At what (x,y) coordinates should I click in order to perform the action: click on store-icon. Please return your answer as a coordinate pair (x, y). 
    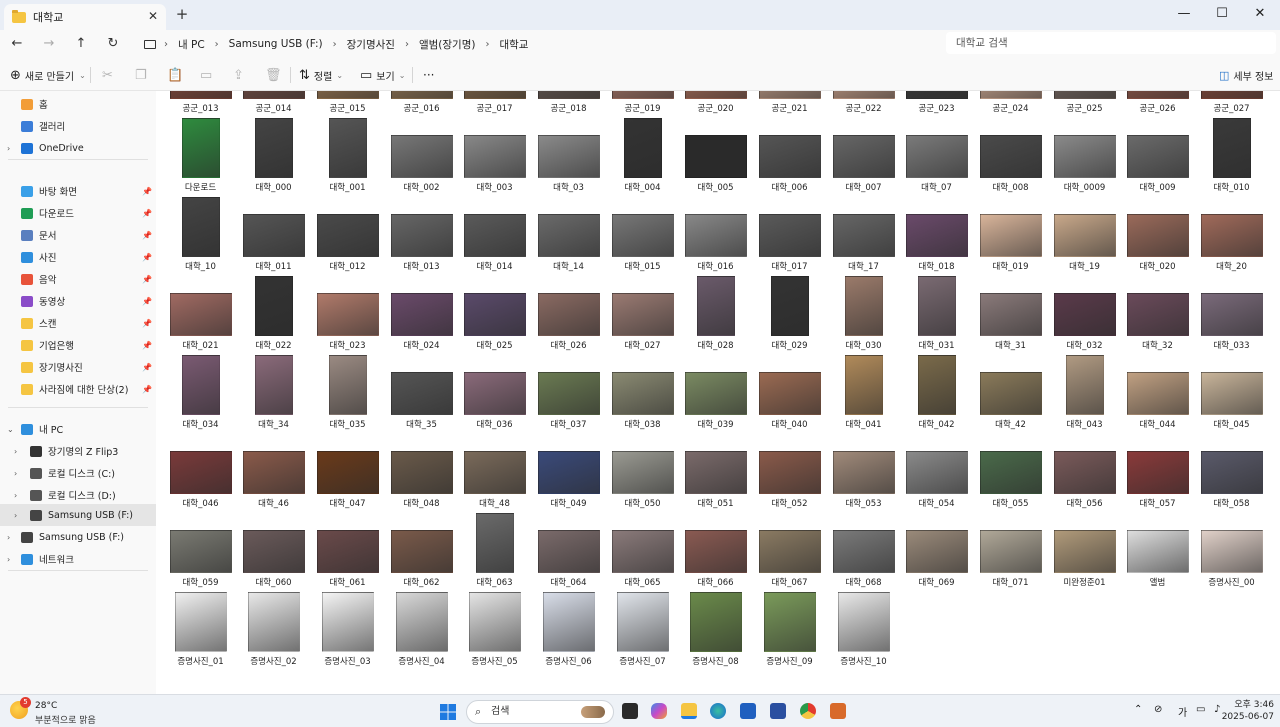
    Looking at the image, I should click on (748, 711).